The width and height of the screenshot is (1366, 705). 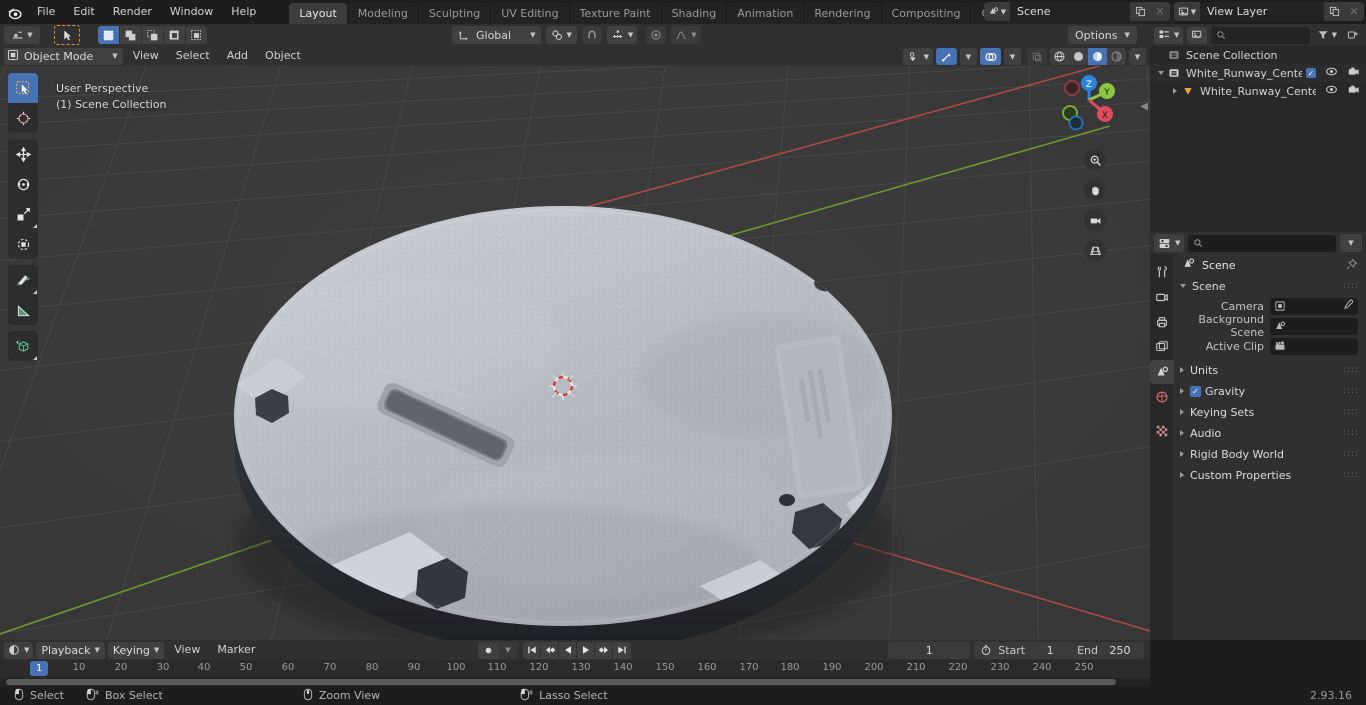 I want to click on active-clip-field, so click(x=1314, y=346).